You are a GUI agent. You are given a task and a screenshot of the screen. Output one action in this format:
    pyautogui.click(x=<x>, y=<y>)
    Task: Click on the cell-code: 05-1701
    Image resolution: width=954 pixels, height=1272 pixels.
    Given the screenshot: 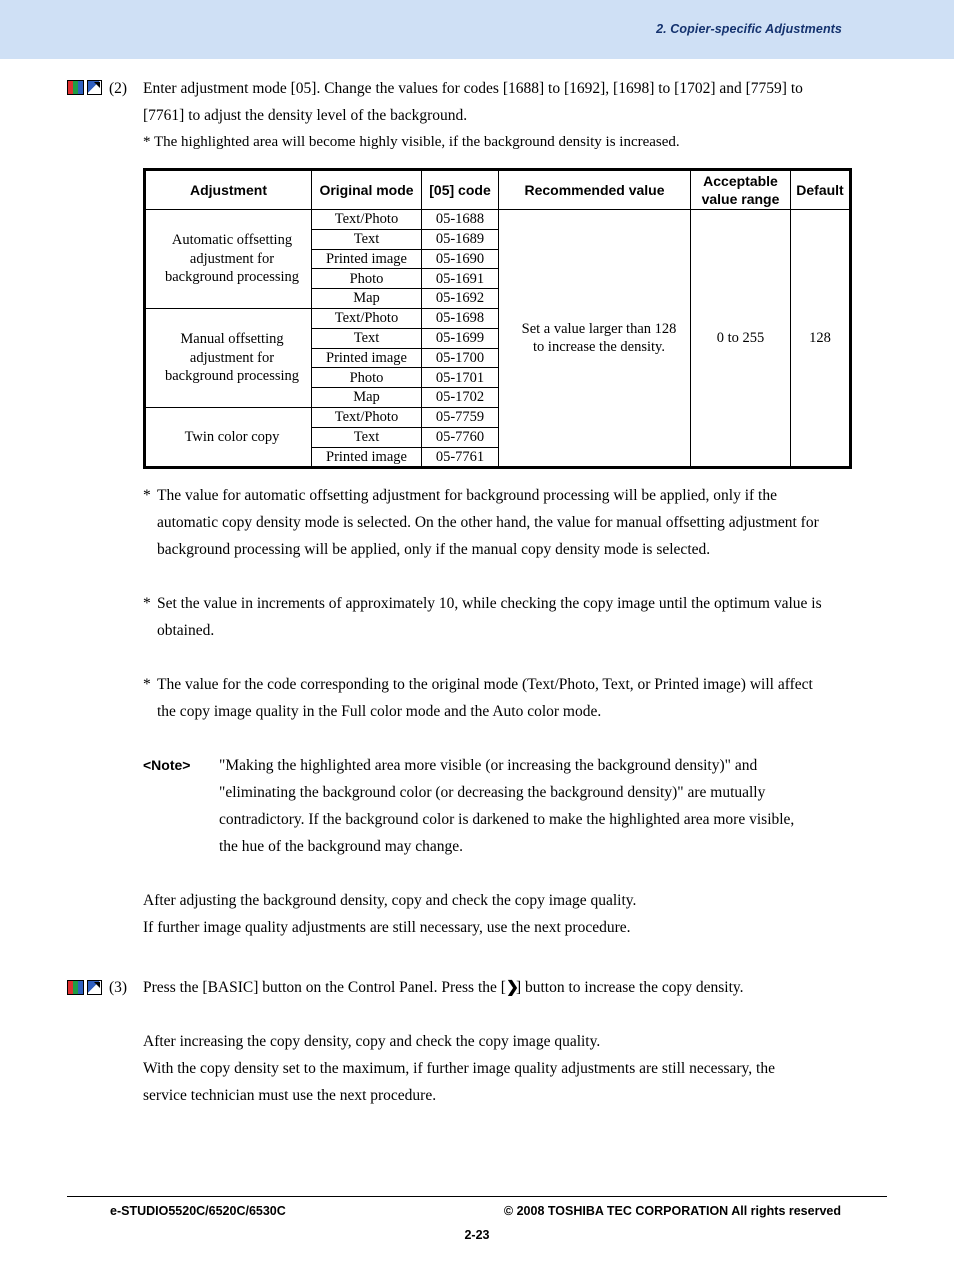 What is the action you would take?
    pyautogui.click(x=460, y=378)
    